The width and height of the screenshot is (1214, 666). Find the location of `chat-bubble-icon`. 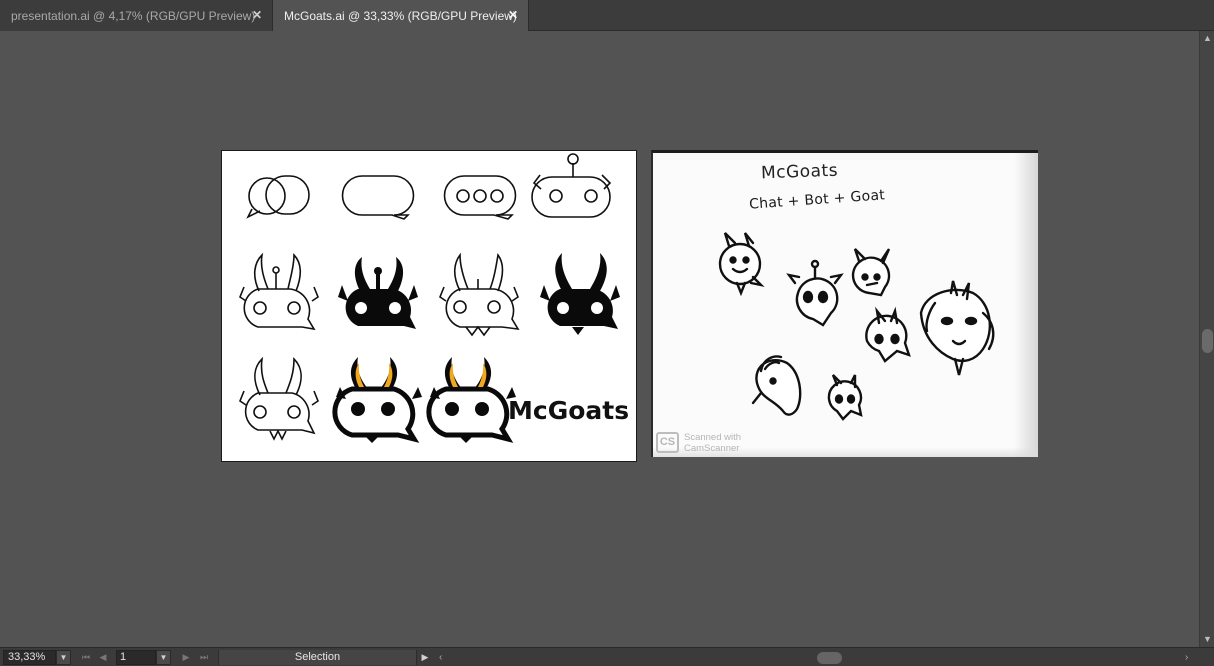

chat-bubble-icon is located at coordinates (378, 197).